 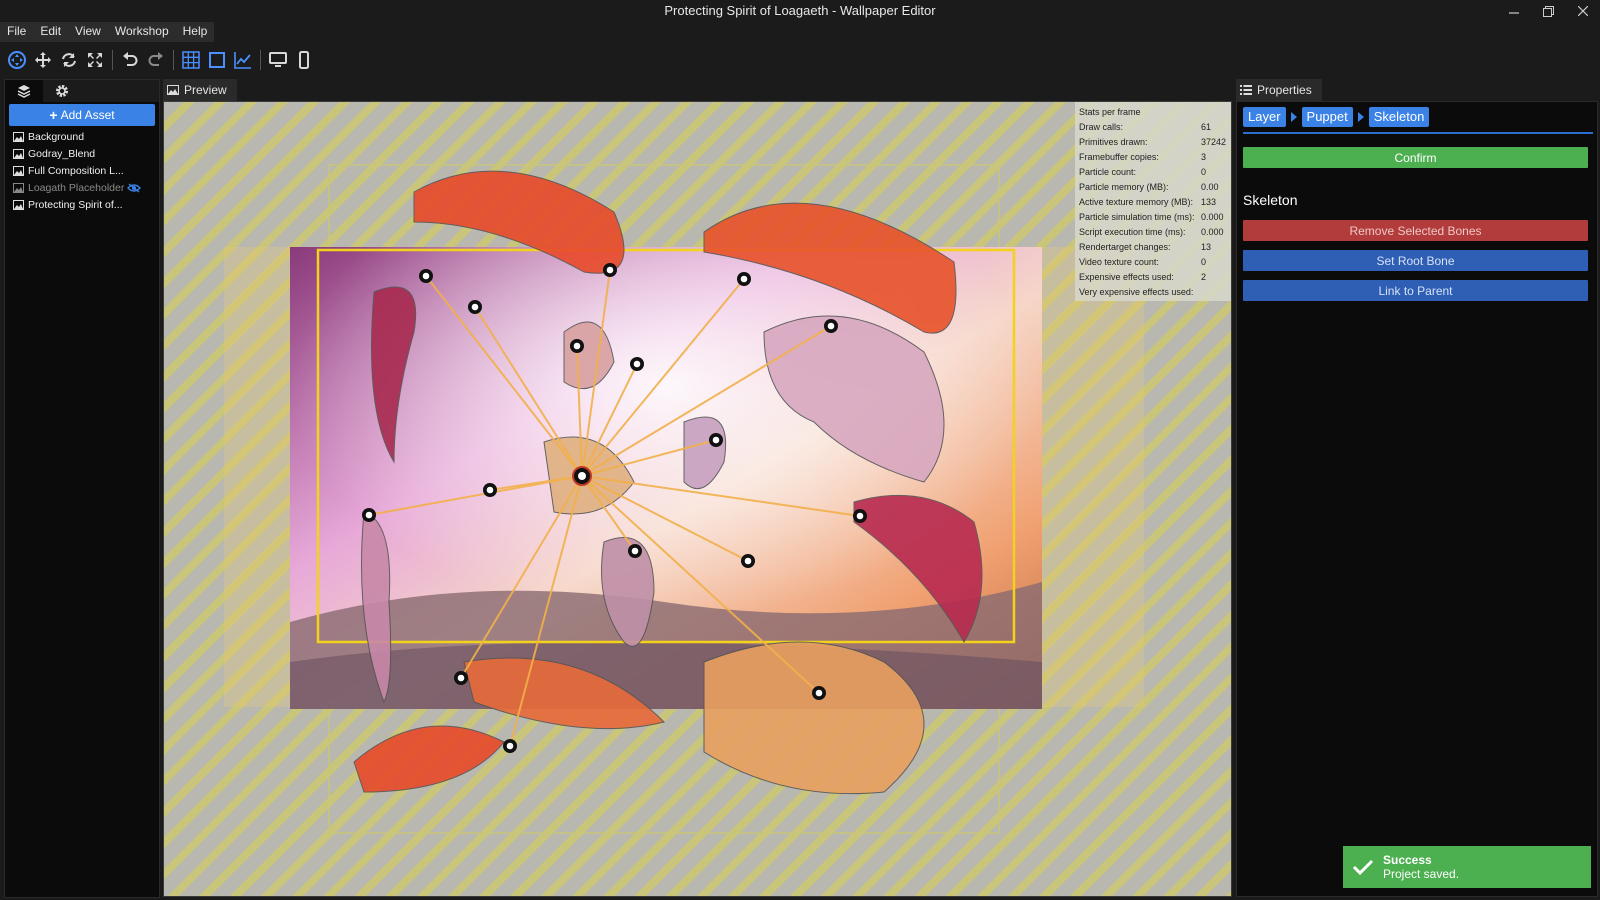 I want to click on gizmo-select-button, so click(x=17, y=60).